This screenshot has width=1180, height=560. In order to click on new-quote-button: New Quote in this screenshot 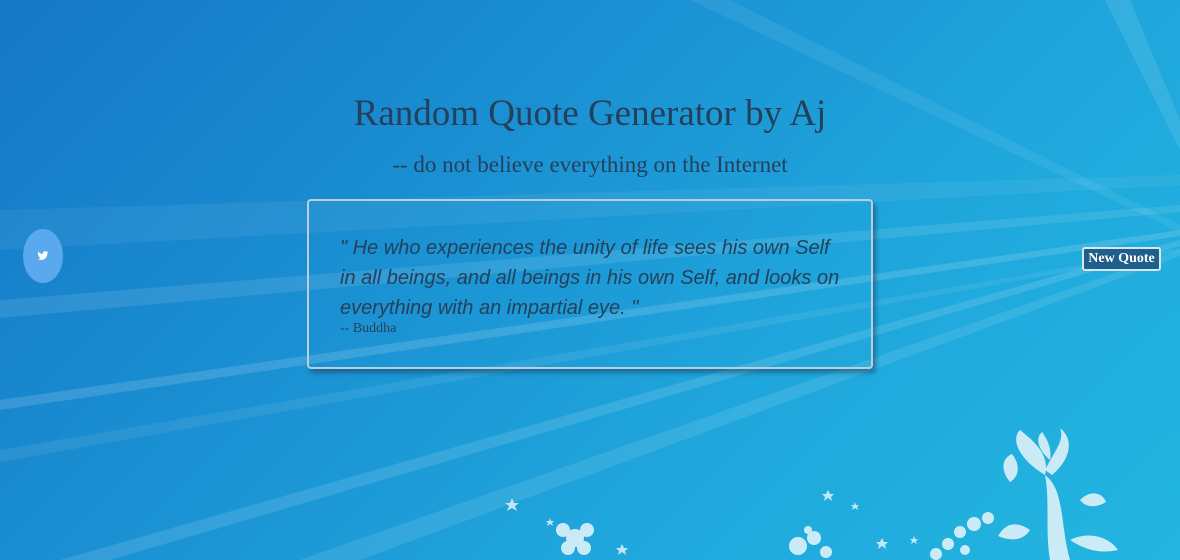, I will do `click(1121, 259)`.